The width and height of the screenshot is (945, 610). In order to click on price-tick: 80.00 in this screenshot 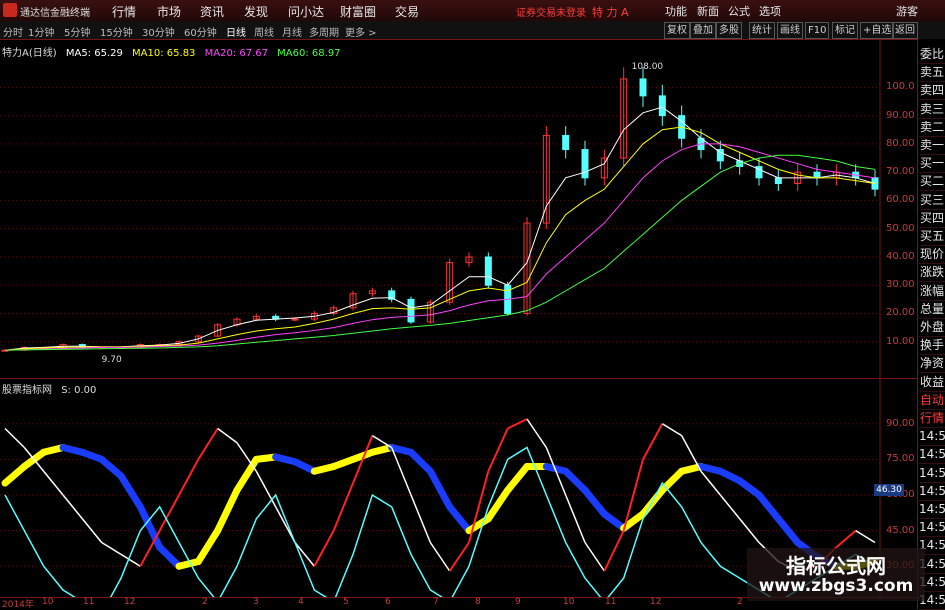, I will do `click(900, 143)`.